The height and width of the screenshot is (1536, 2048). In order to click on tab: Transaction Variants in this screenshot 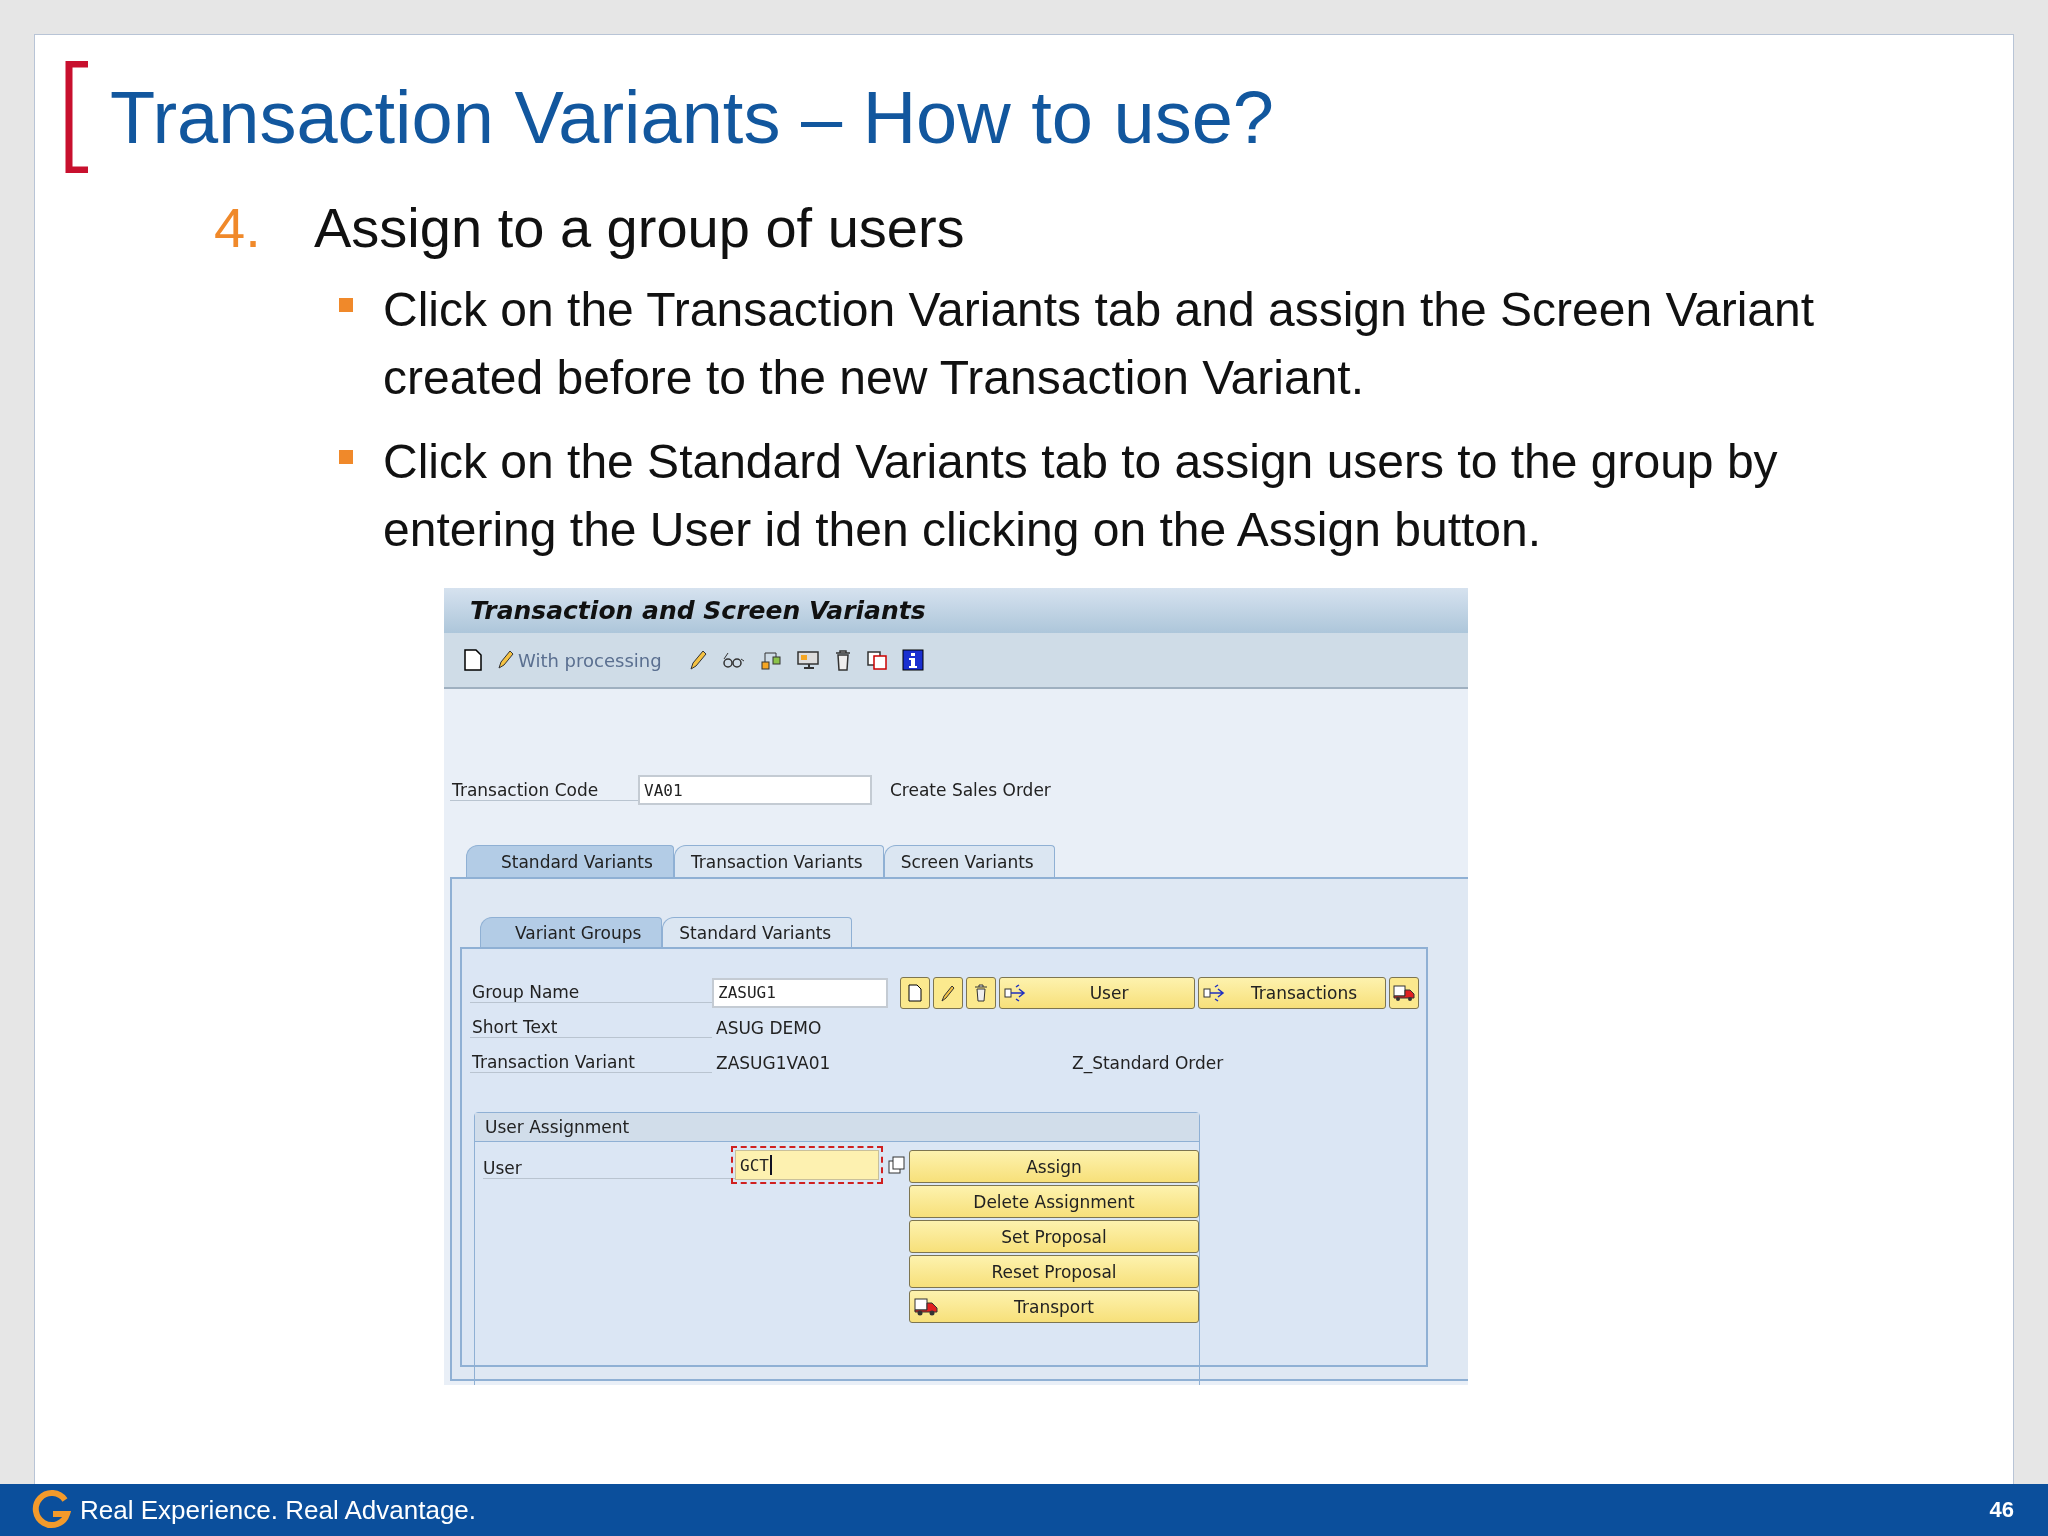, I will do `click(778, 861)`.